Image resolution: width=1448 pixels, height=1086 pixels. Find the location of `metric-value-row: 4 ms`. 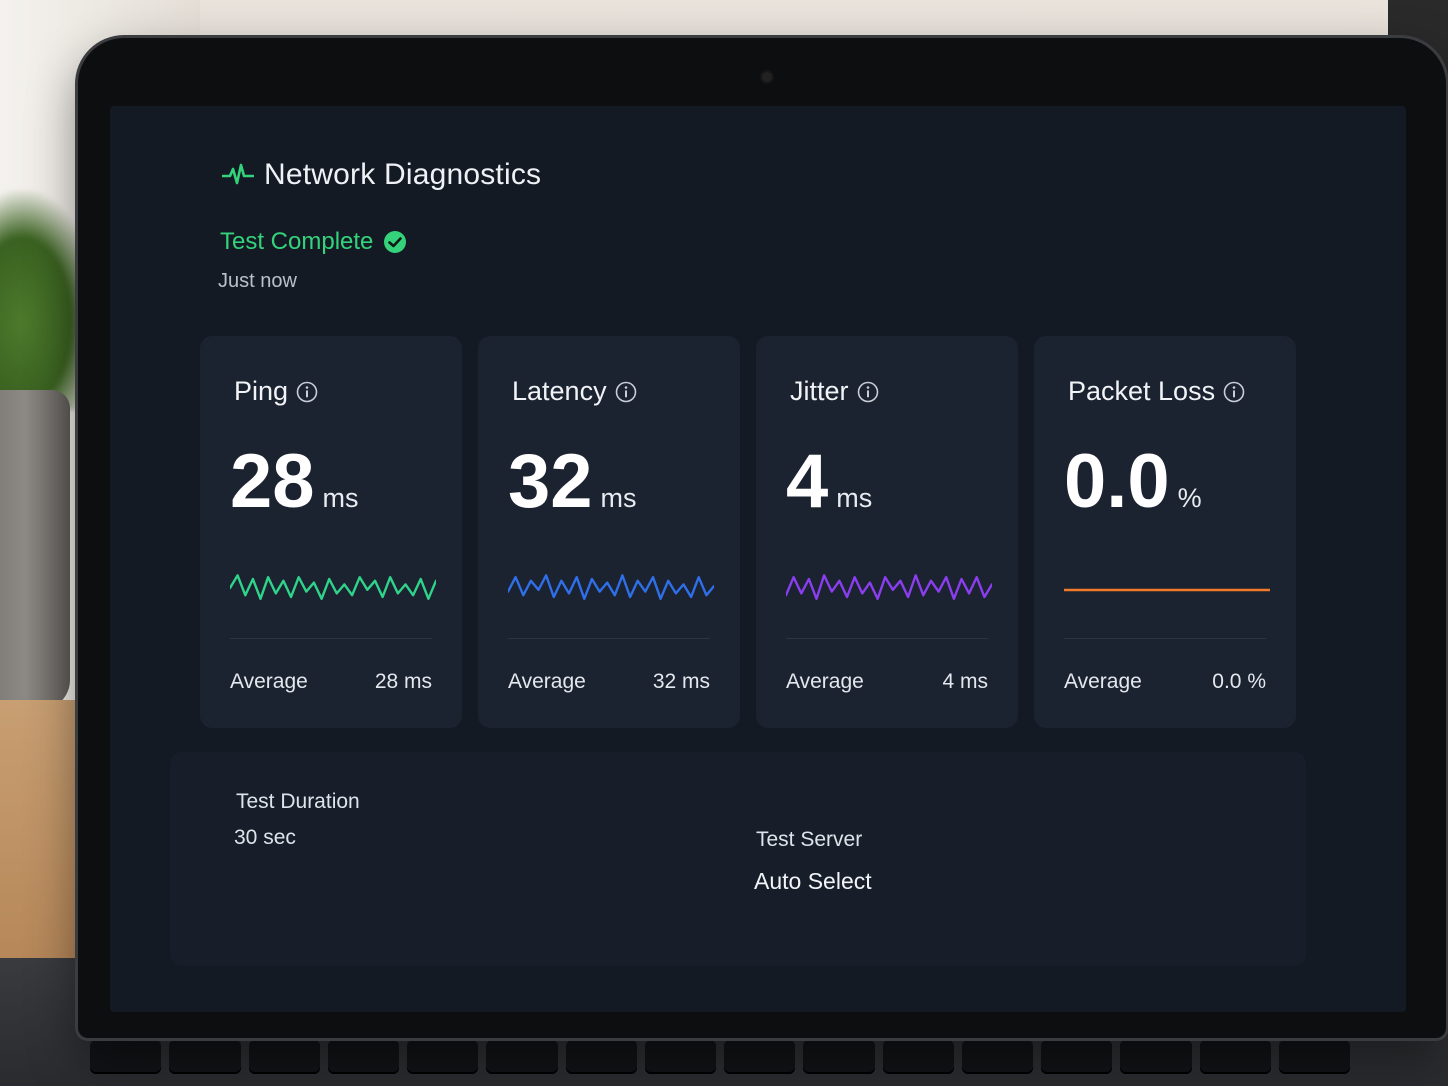

metric-value-row: 4 ms is located at coordinates (829, 482).